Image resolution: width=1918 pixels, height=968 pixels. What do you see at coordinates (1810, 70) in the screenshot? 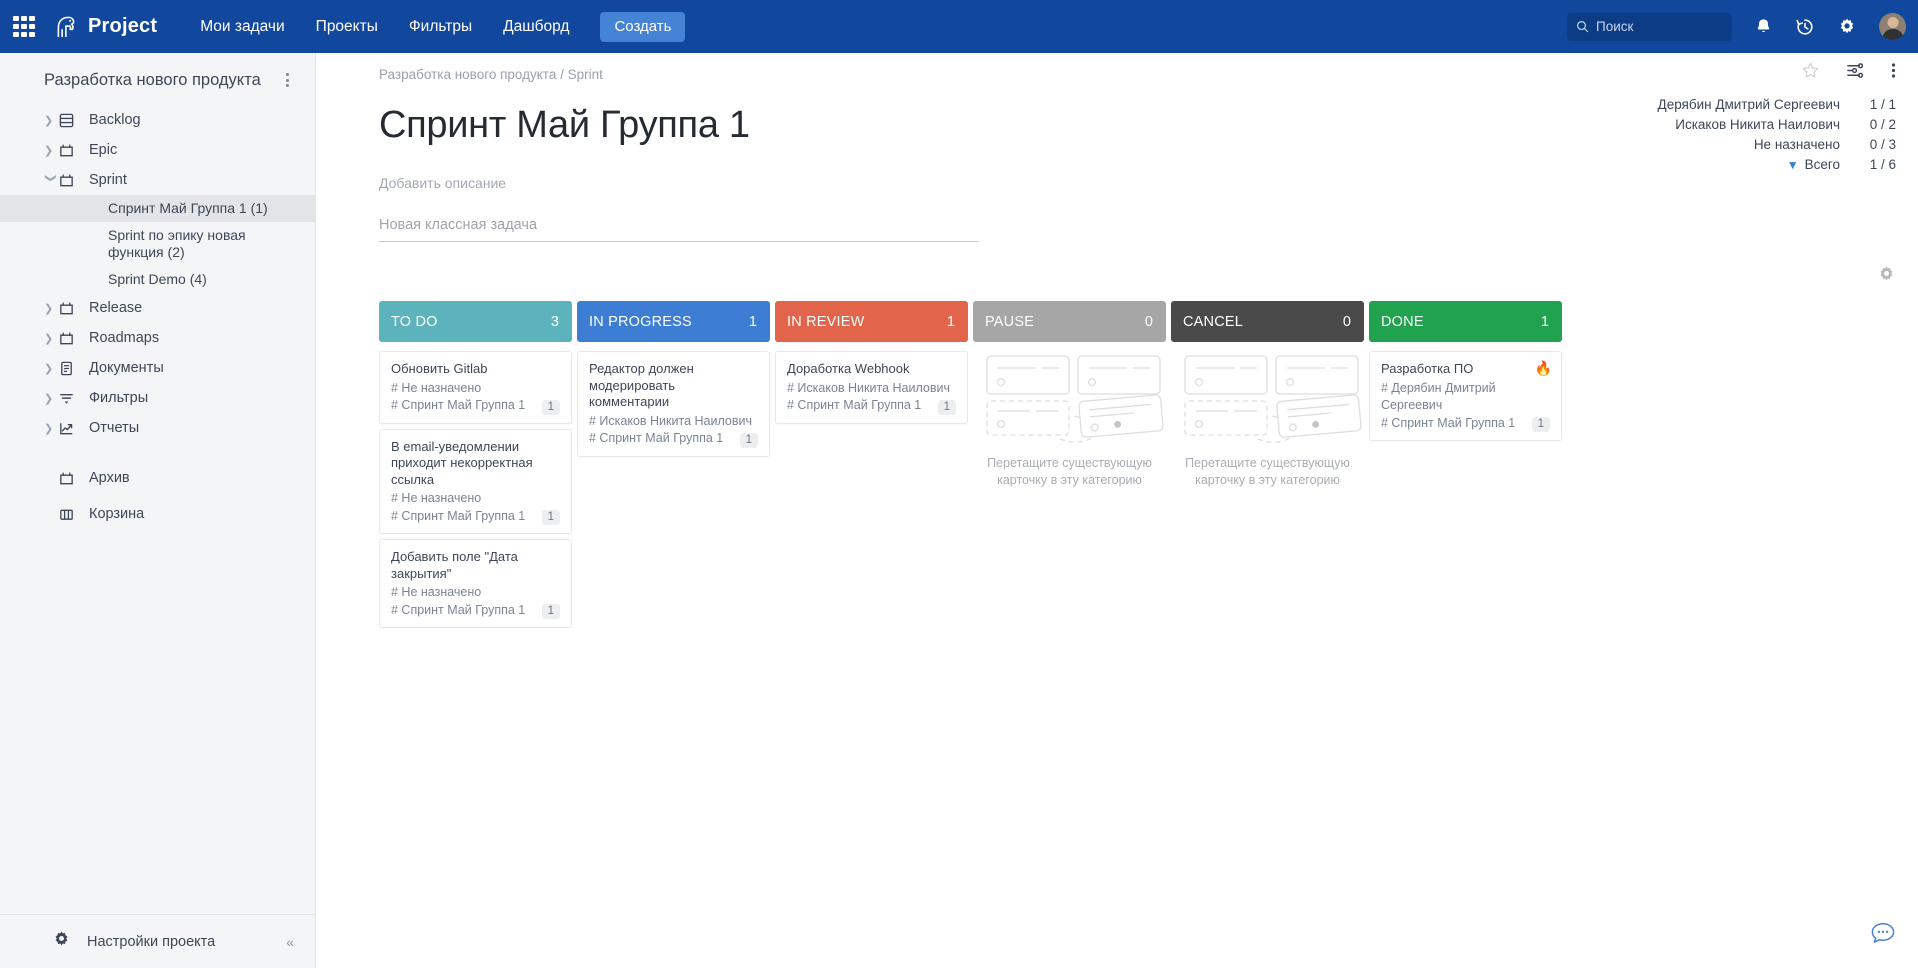
I see `star-icon` at bounding box center [1810, 70].